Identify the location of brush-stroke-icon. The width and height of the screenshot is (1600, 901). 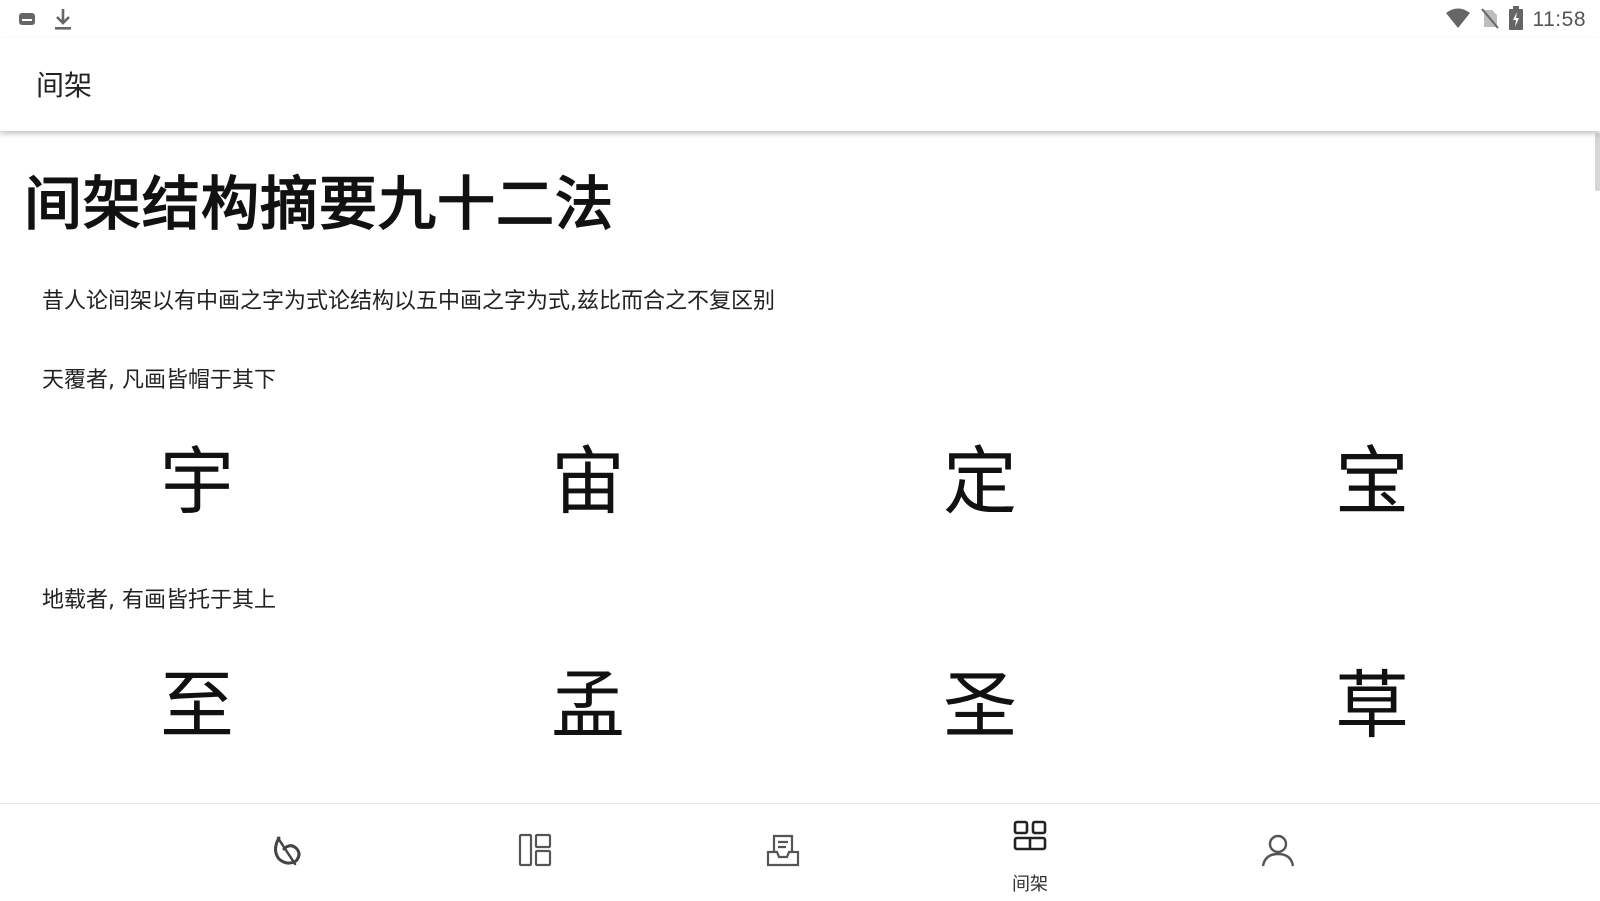
(287, 851).